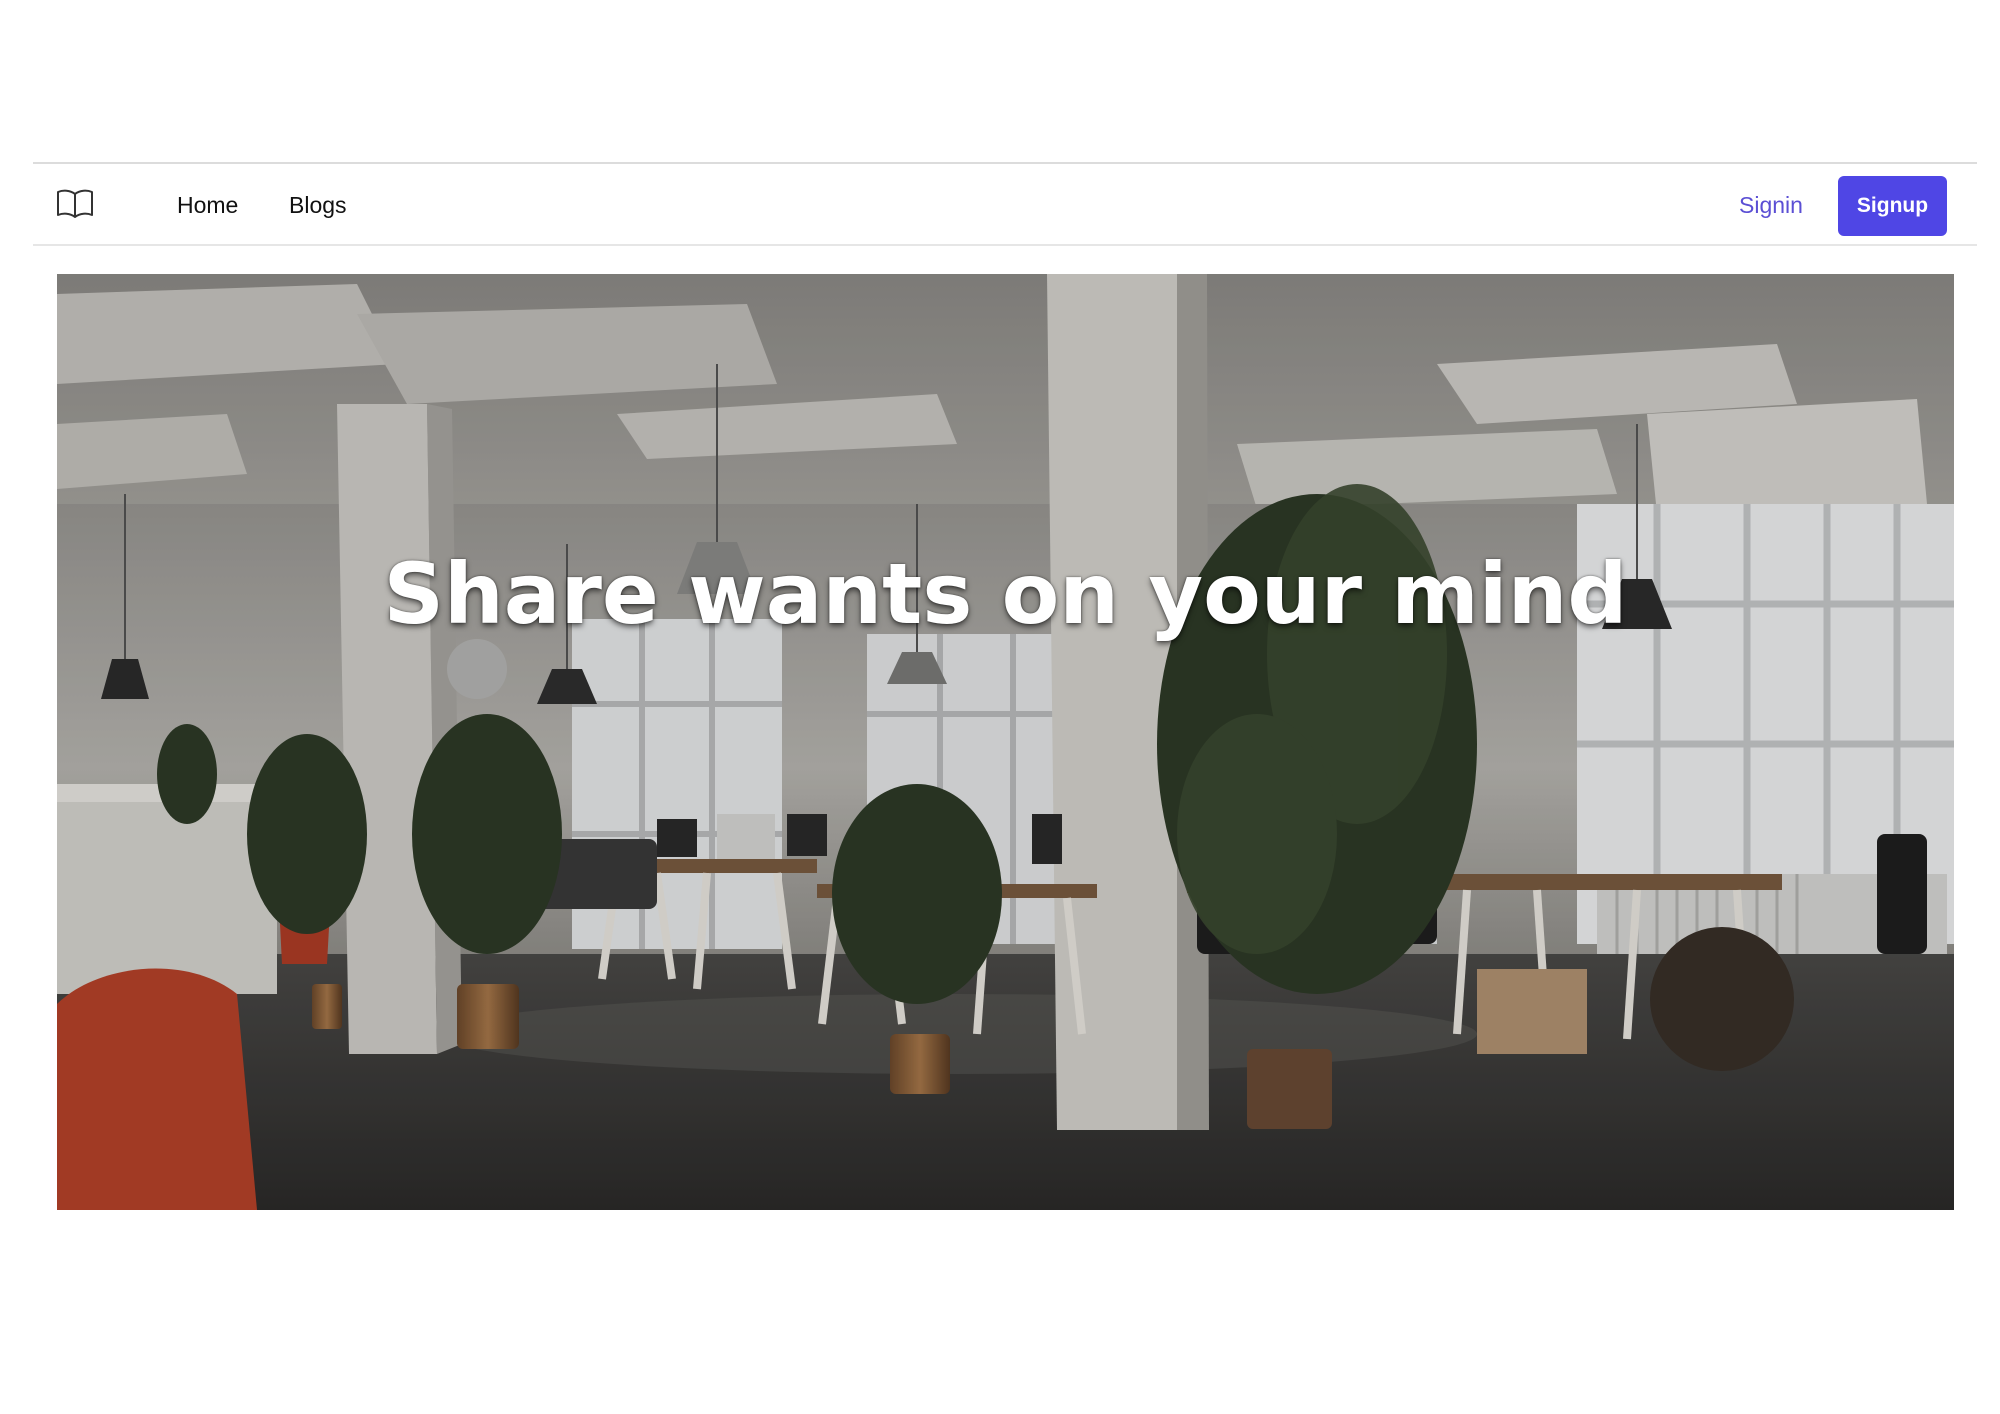 The width and height of the screenshot is (2000, 1414). Describe the element at coordinates (1005, 594) in the screenshot. I see `hero-heading: Share wants on your mind` at that location.